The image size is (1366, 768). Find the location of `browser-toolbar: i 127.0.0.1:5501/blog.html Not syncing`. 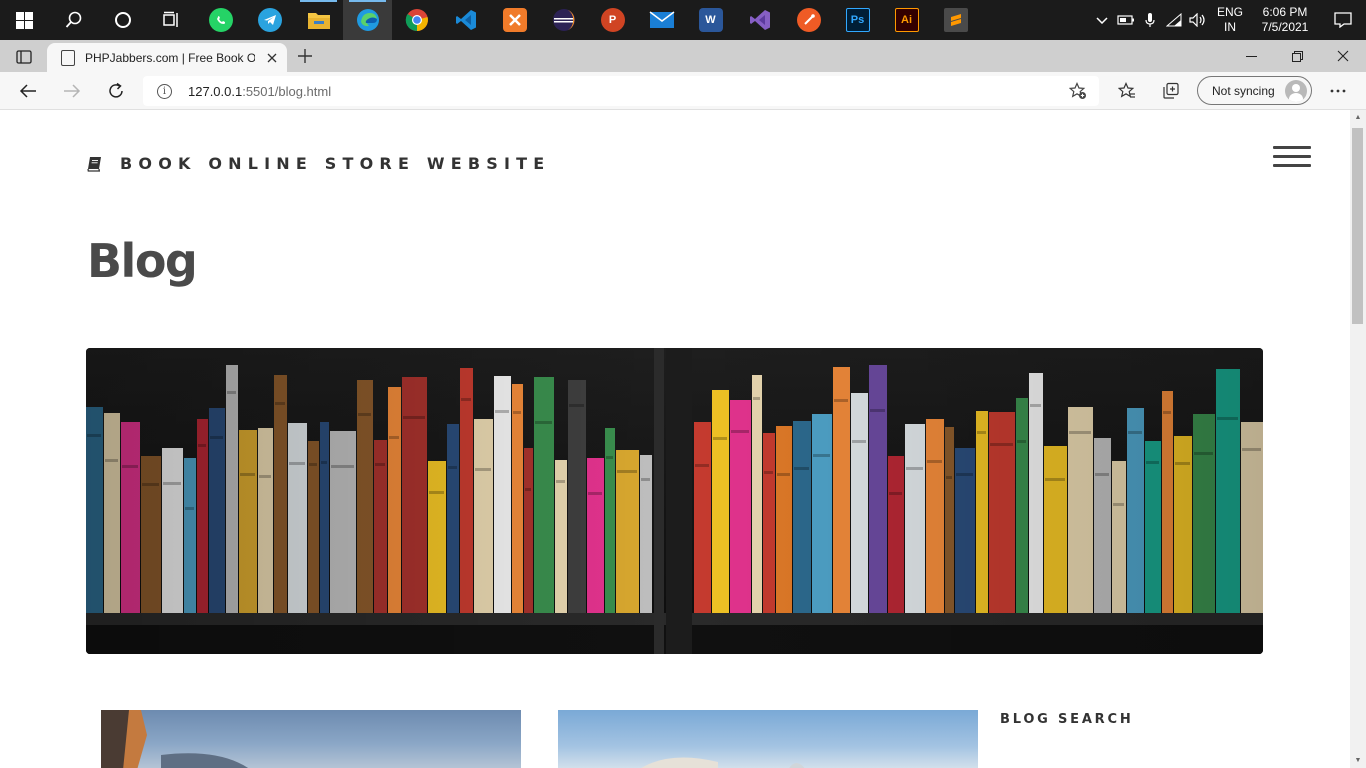

browser-toolbar: i 127.0.0.1:5501/blog.html Not syncing is located at coordinates (683, 91).